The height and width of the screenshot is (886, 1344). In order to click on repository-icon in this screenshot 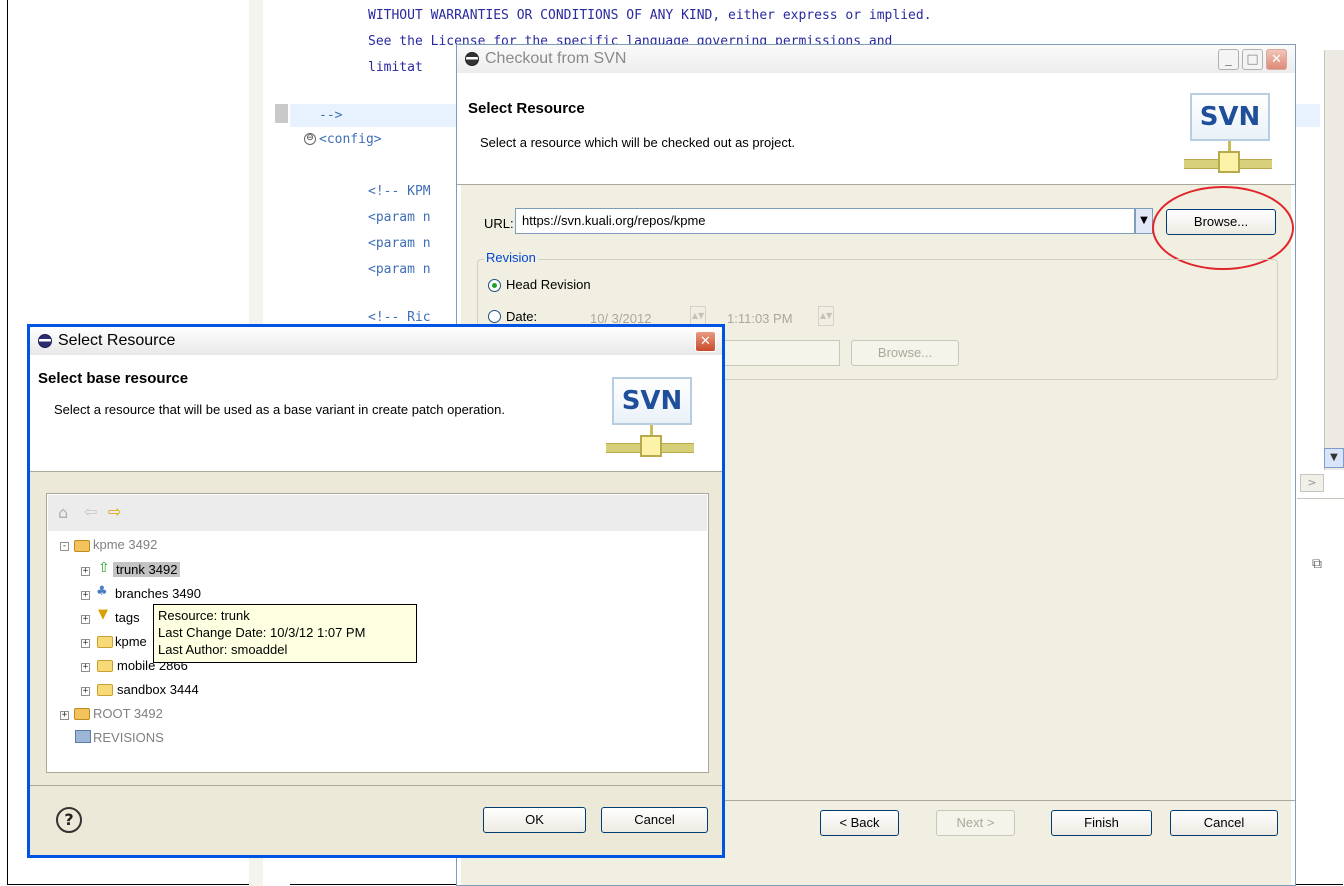, I will do `click(82, 546)`.